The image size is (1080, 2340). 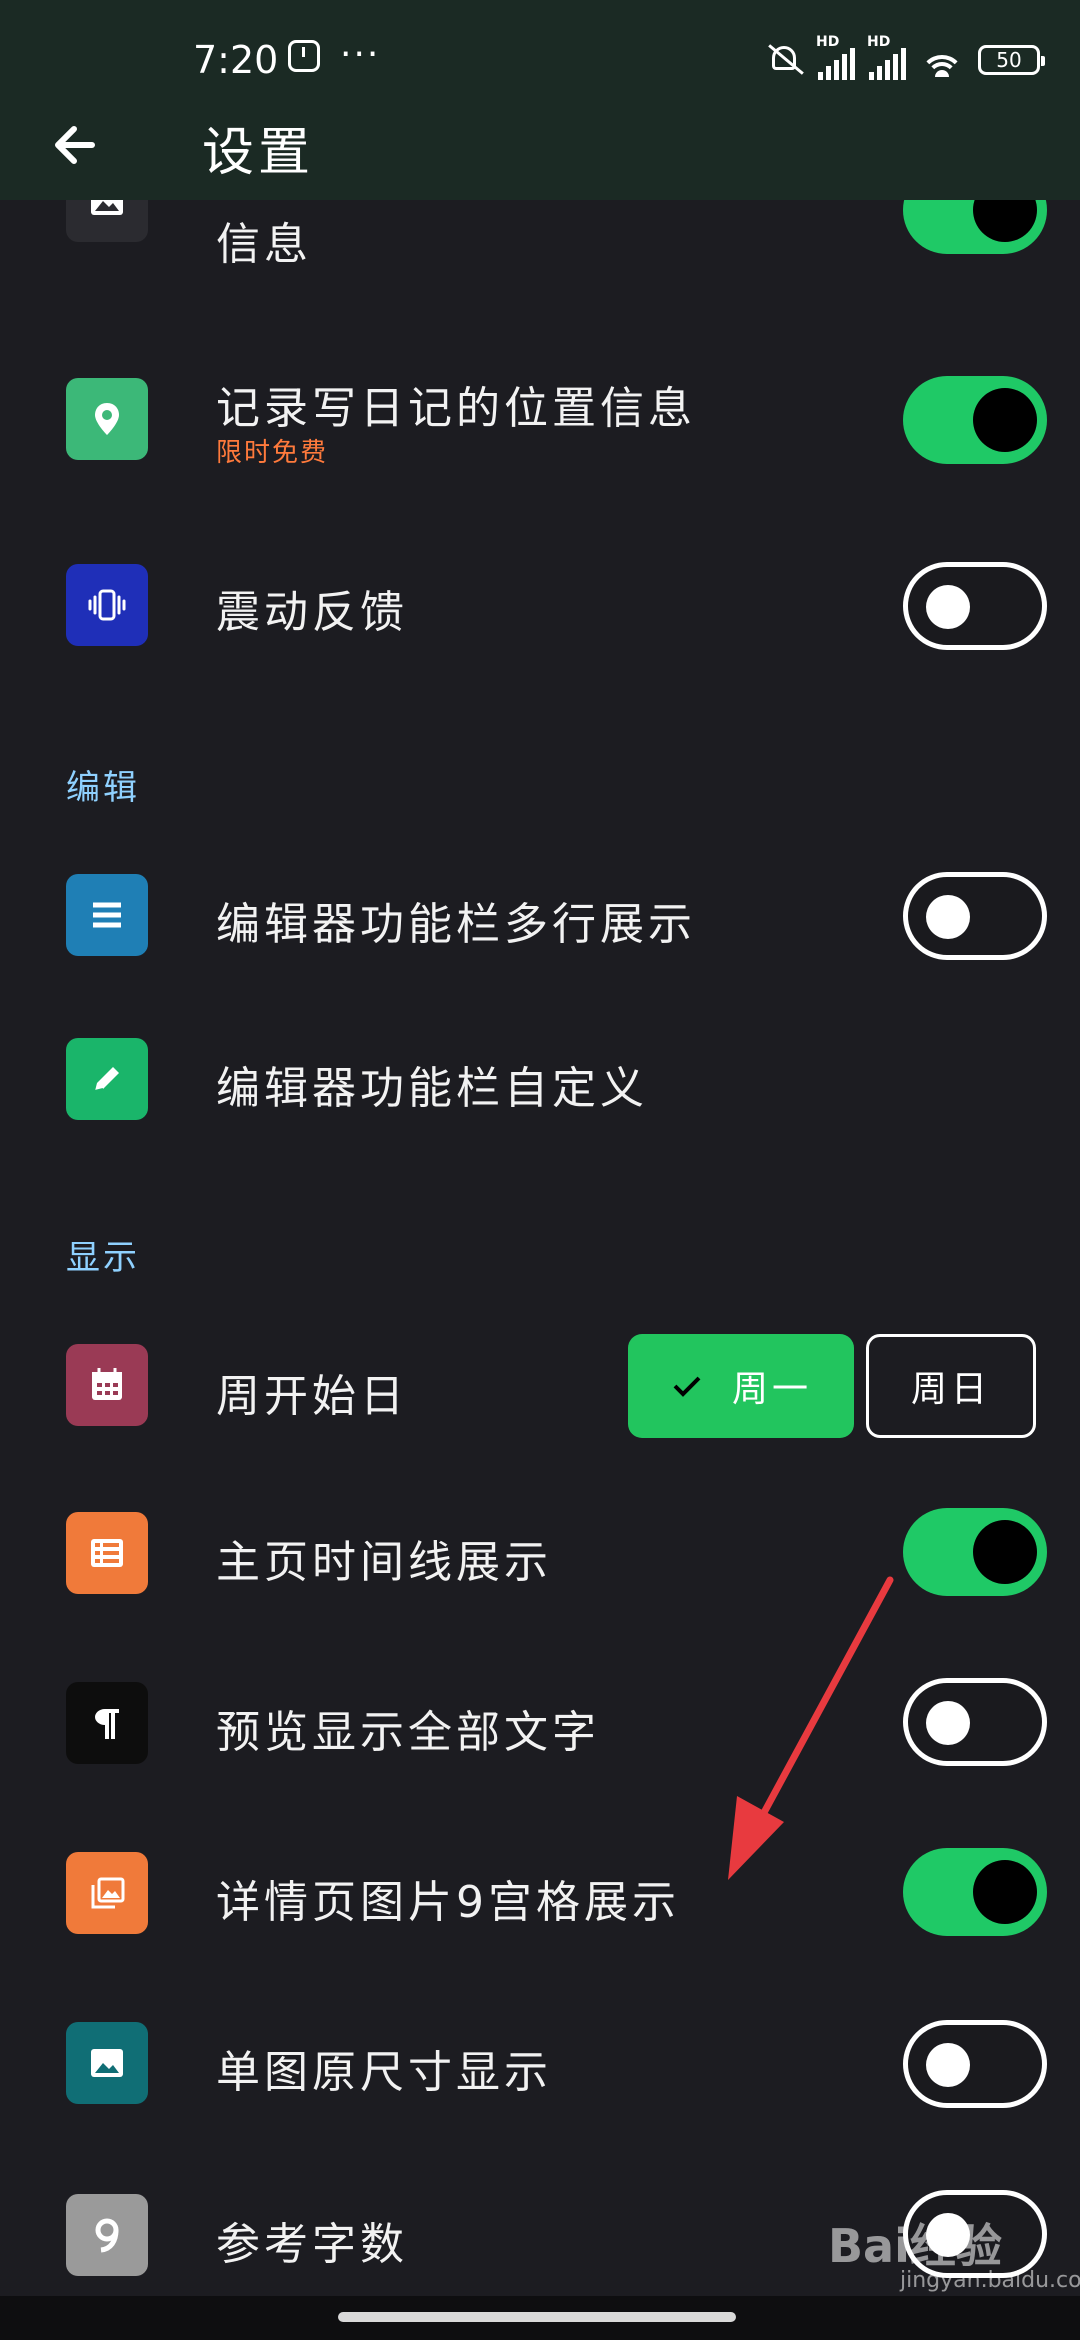 What do you see at coordinates (312, 2244) in the screenshot?
I see `setting-label: 参考字数` at bounding box center [312, 2244].